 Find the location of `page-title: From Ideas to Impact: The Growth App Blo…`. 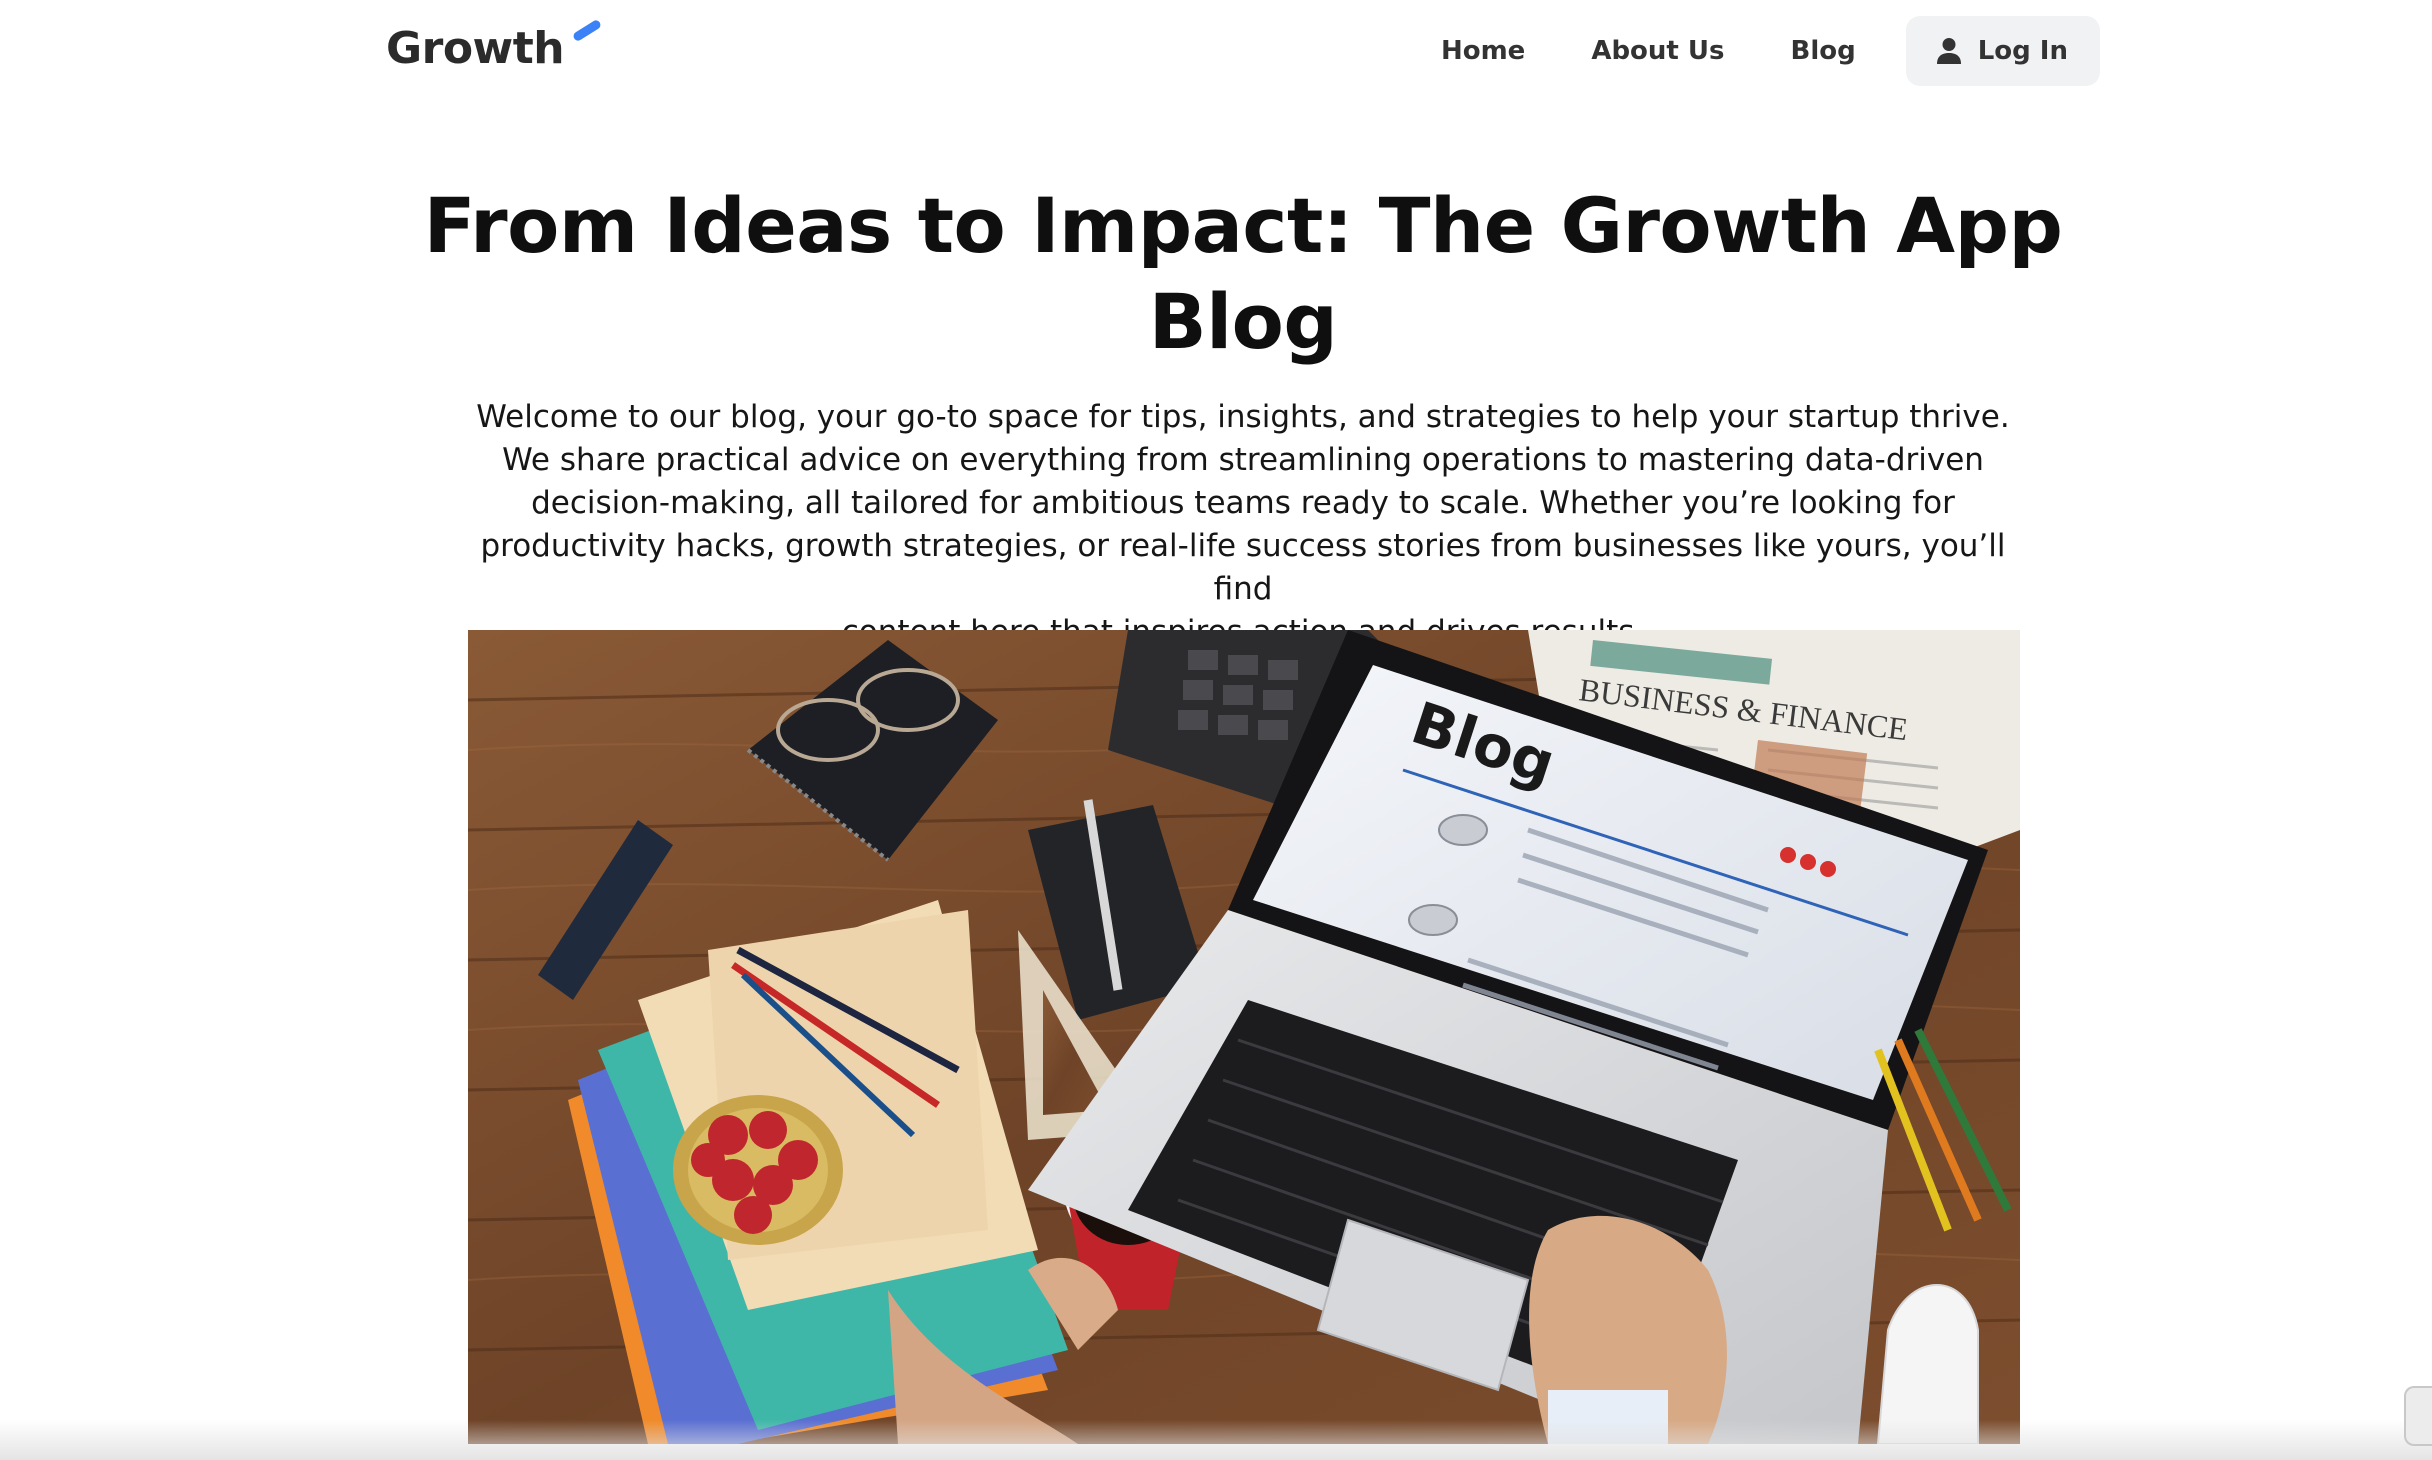

page-title: From Ideas to Impact: The Growth App Blo… is located at coordinates (1243, 274).